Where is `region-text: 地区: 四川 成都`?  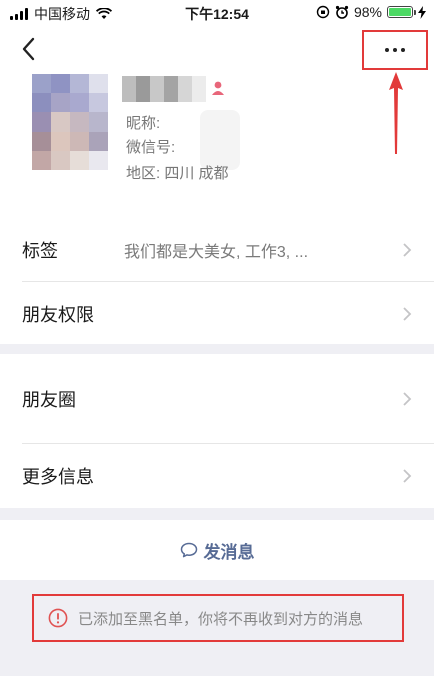
region-text: 地区: 四川 成都 is located at coordinates (177, 173).